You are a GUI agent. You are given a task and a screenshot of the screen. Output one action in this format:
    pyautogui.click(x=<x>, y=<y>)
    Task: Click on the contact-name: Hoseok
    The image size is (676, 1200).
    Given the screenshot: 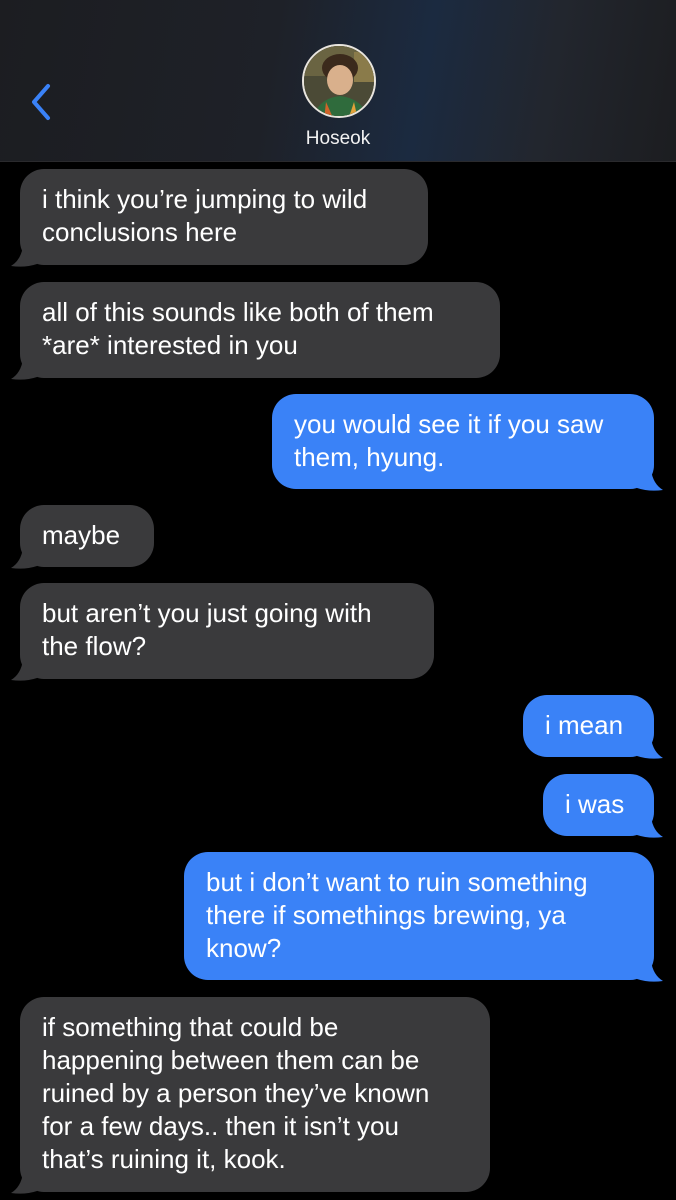 What is the action you would take?
    pyautogui.click(x=338, y=139)
    